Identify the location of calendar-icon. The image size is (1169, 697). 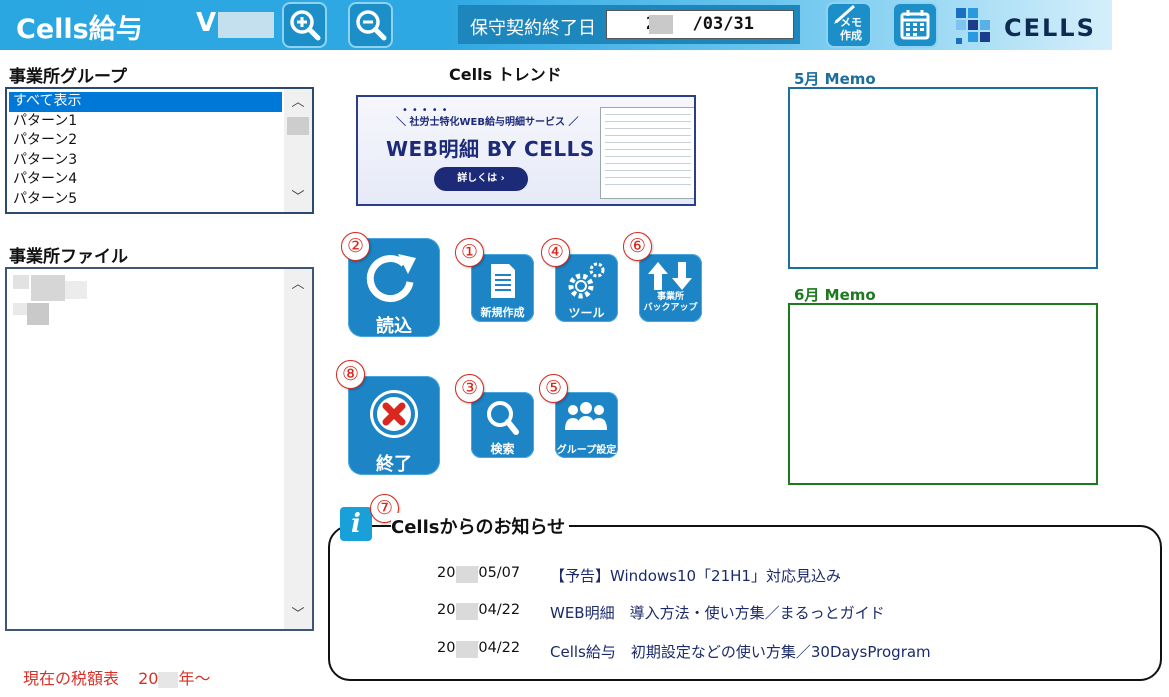
(915, 25).